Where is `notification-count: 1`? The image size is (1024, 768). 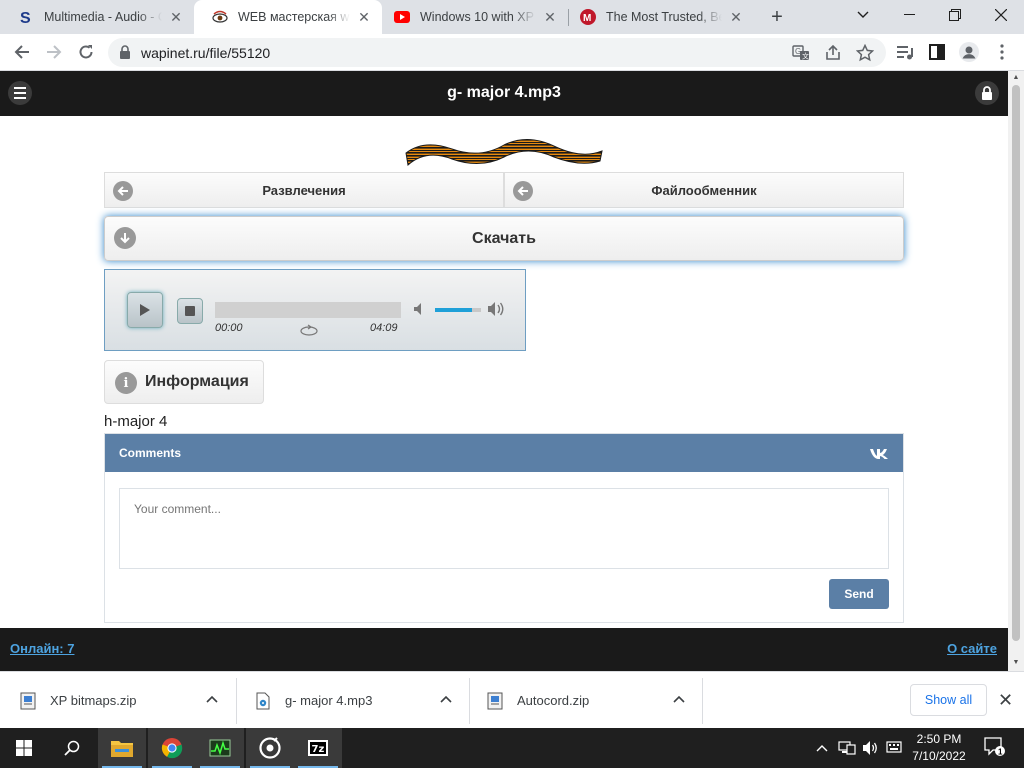 notification-count: 1 is located at coordinates (1000, 752).